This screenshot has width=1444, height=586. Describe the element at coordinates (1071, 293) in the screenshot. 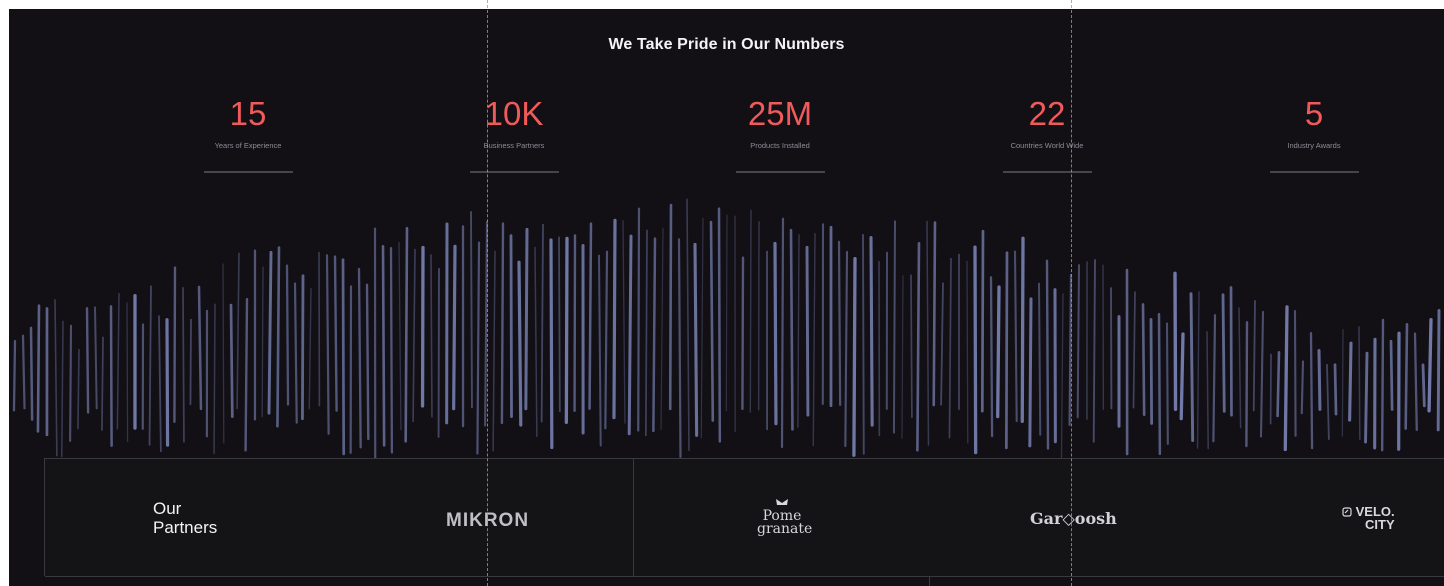

I see `guide-line-right` at that location.